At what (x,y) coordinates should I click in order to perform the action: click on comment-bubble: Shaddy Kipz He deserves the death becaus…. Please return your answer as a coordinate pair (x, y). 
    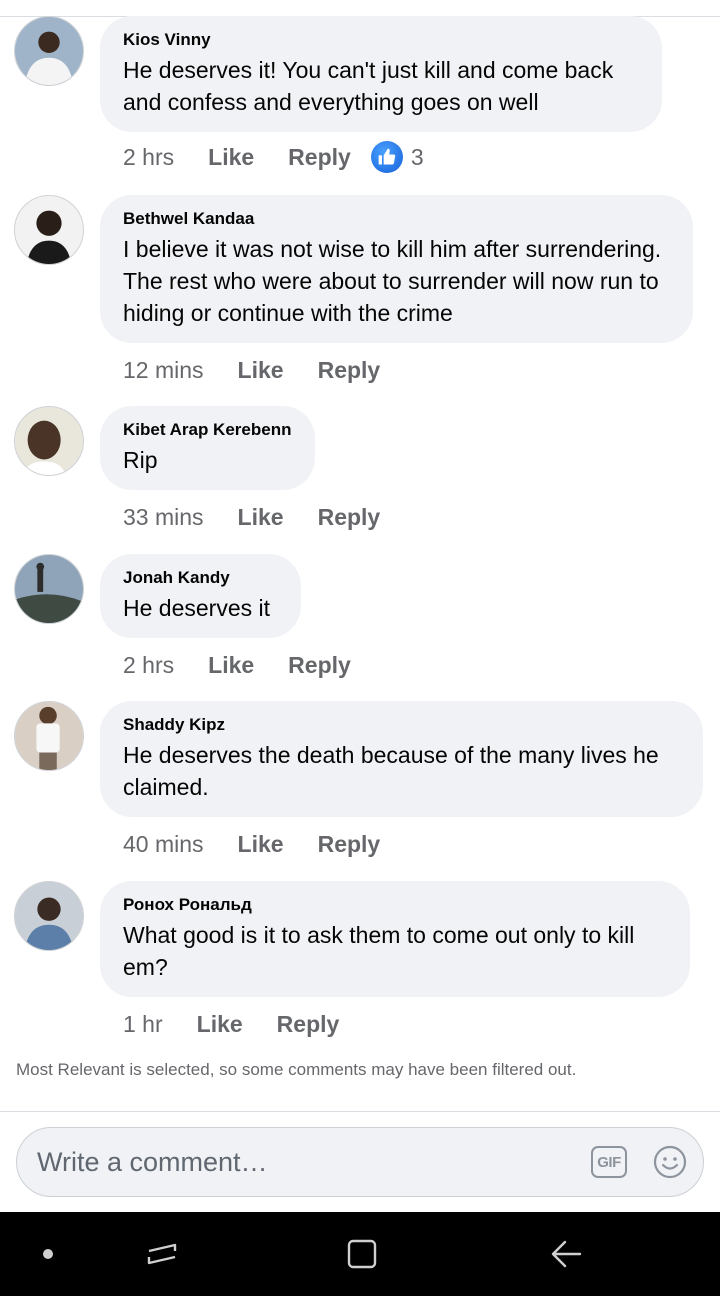
    Looking at the image, I should click on (401, 759).